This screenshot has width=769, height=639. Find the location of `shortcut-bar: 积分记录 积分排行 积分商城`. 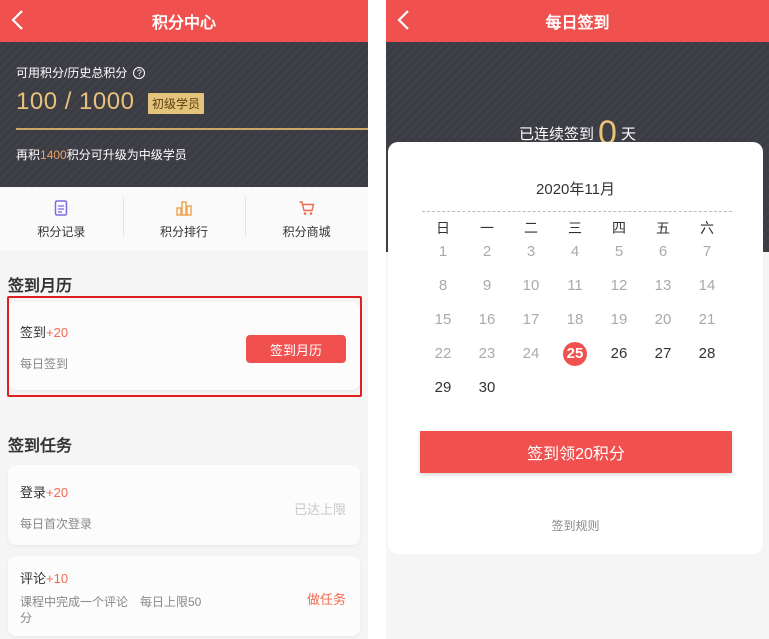

shortcut-bar: 积分记录 积分排行 积分商城 is located at coordinates (184, 219).